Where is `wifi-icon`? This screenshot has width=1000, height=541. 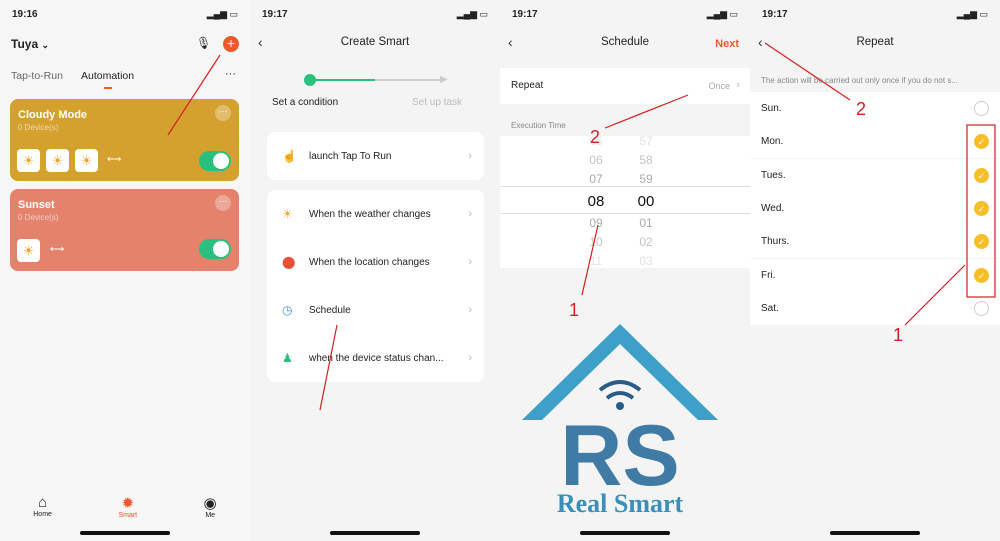 wifi-icon is located at coordinates (620, 390).